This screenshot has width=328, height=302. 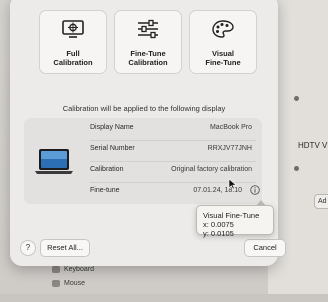 I want to click on display-name-row: Display Name MacBook Pro, so click(x=173, y=129).